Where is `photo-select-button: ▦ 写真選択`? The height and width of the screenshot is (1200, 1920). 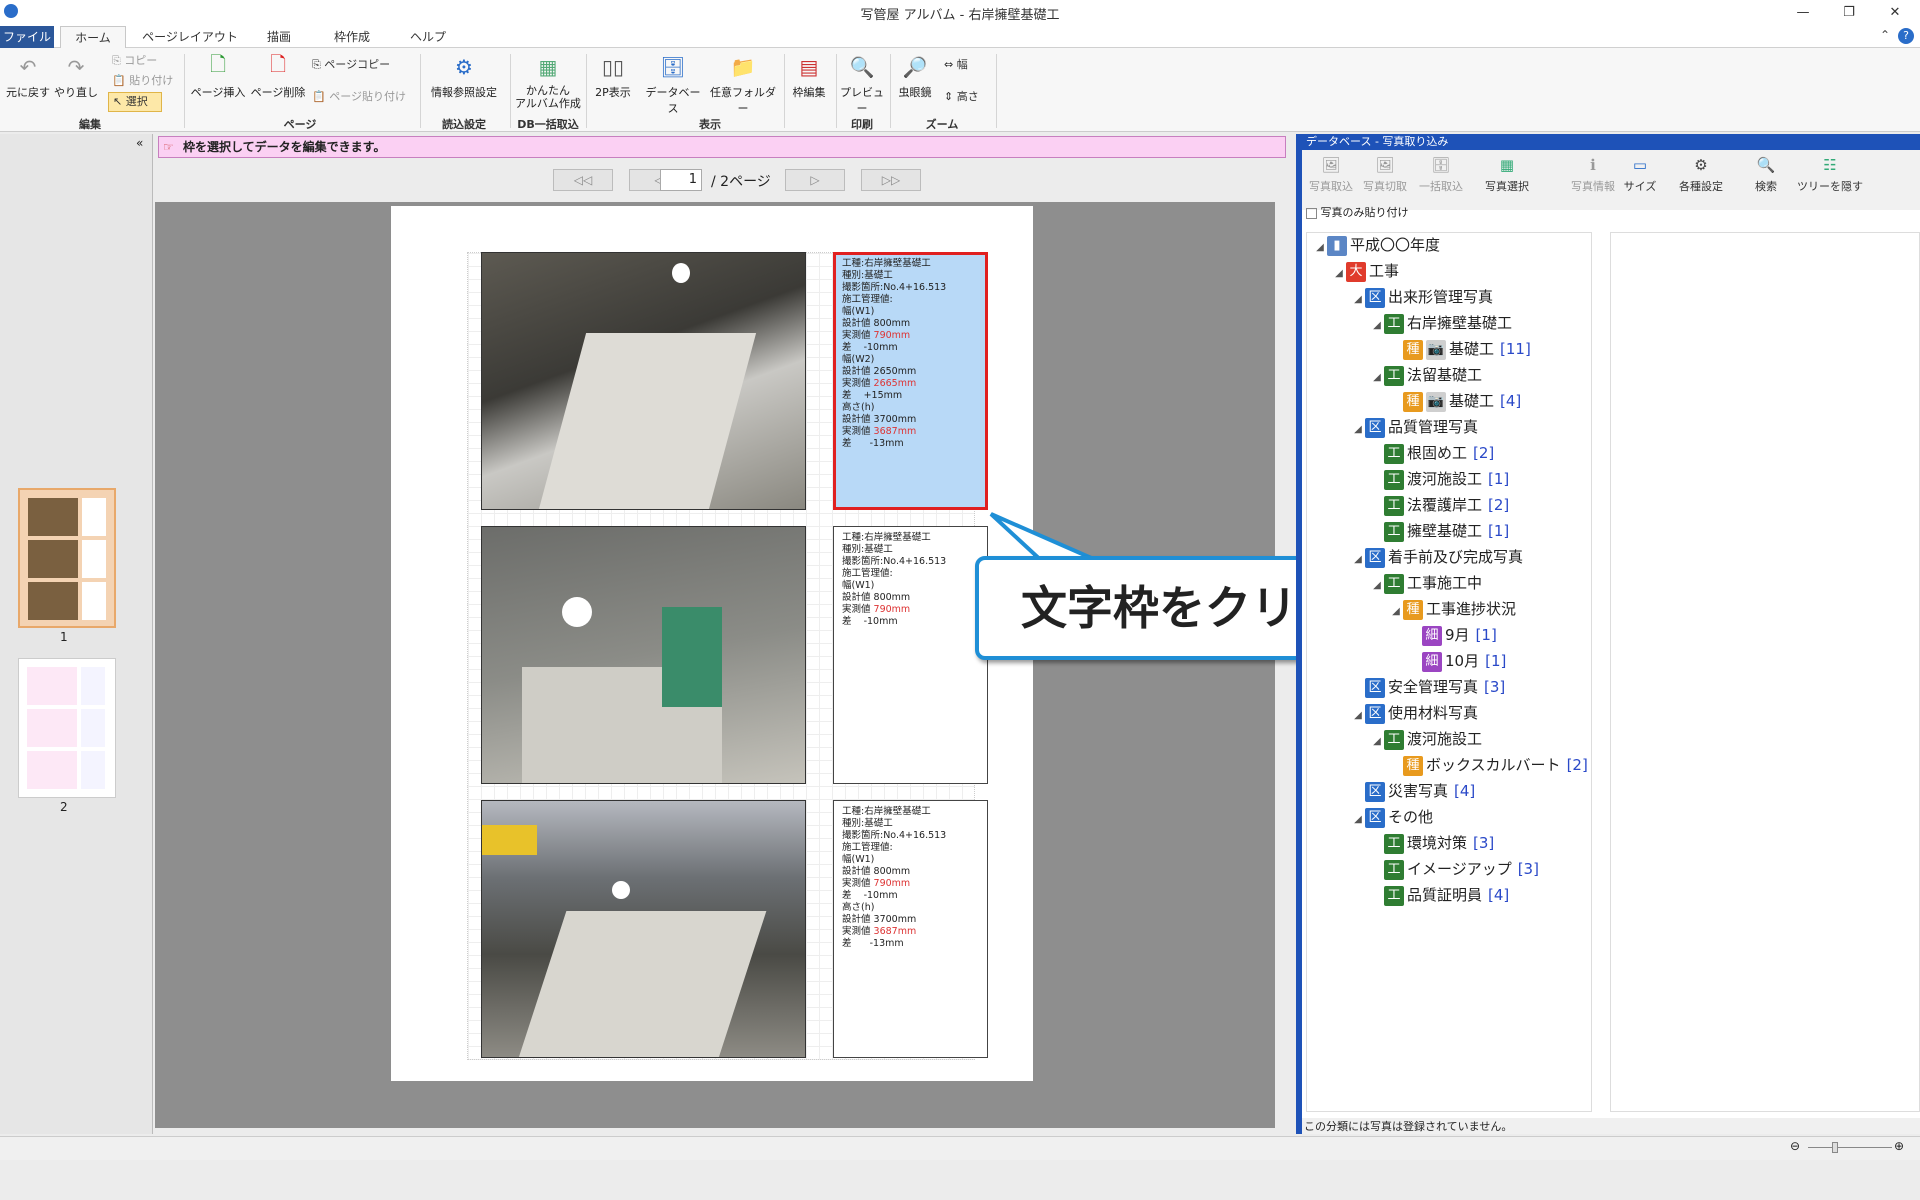
photo-select-button: ▦ 写真選択 is located at coordinates (1507, 175).